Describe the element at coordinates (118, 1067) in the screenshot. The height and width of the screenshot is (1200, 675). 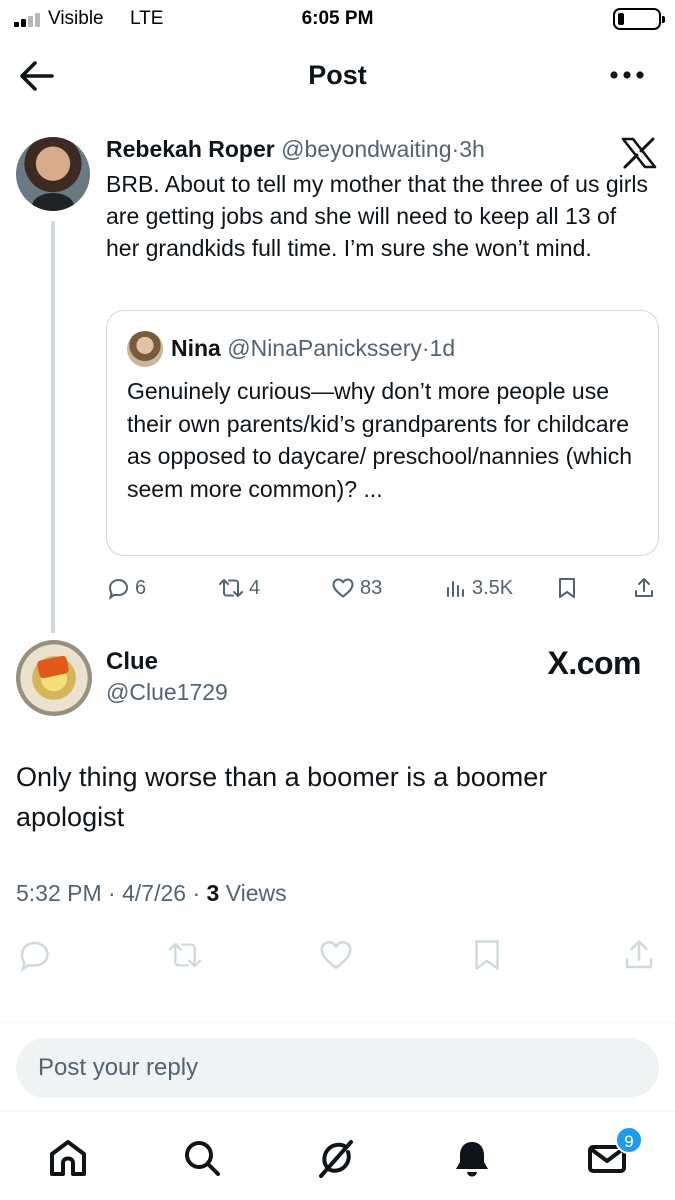
I see `reply-placeholder: Post your reply` at that location.